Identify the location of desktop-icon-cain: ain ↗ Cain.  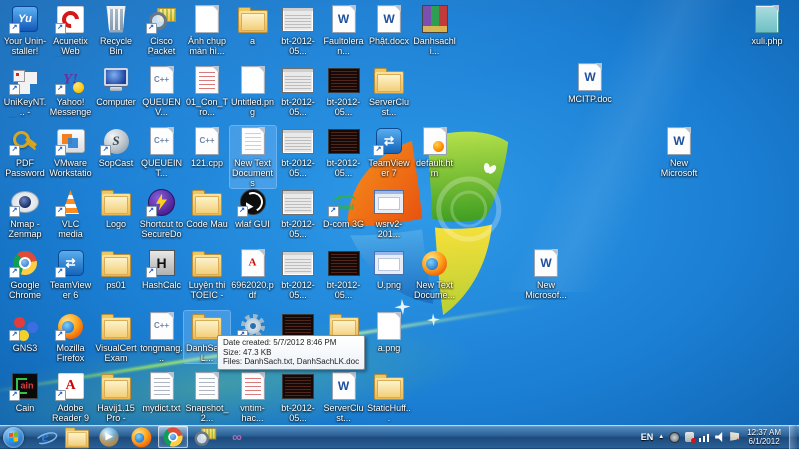
(25, 392).